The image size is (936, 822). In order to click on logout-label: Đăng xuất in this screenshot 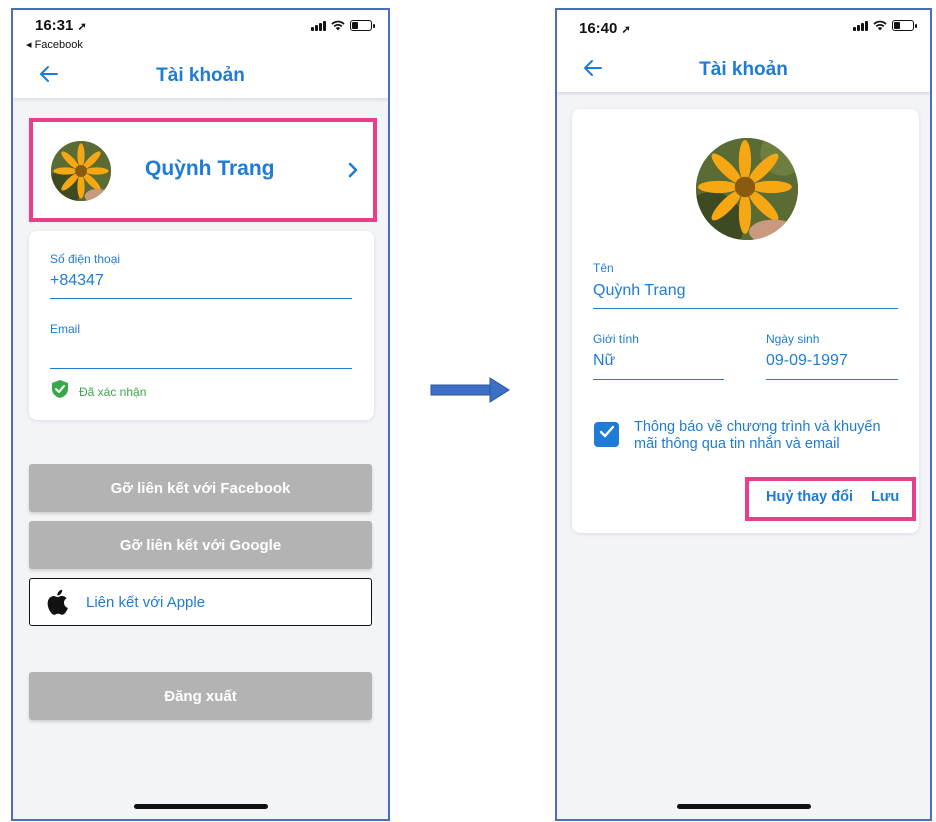, I will do `click(200, 696)`.